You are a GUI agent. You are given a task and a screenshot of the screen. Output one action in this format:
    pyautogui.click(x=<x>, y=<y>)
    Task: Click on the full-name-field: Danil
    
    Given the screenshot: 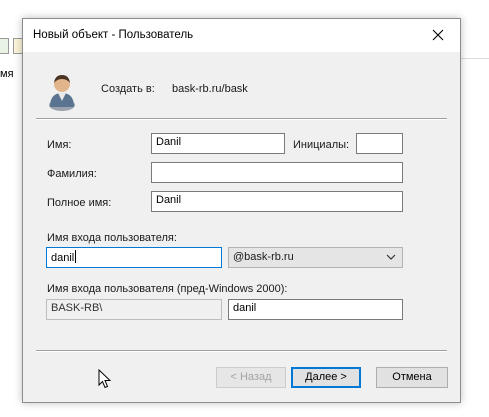 What is the action you would take?
    pyautogui.click(x=277, y=201)
    